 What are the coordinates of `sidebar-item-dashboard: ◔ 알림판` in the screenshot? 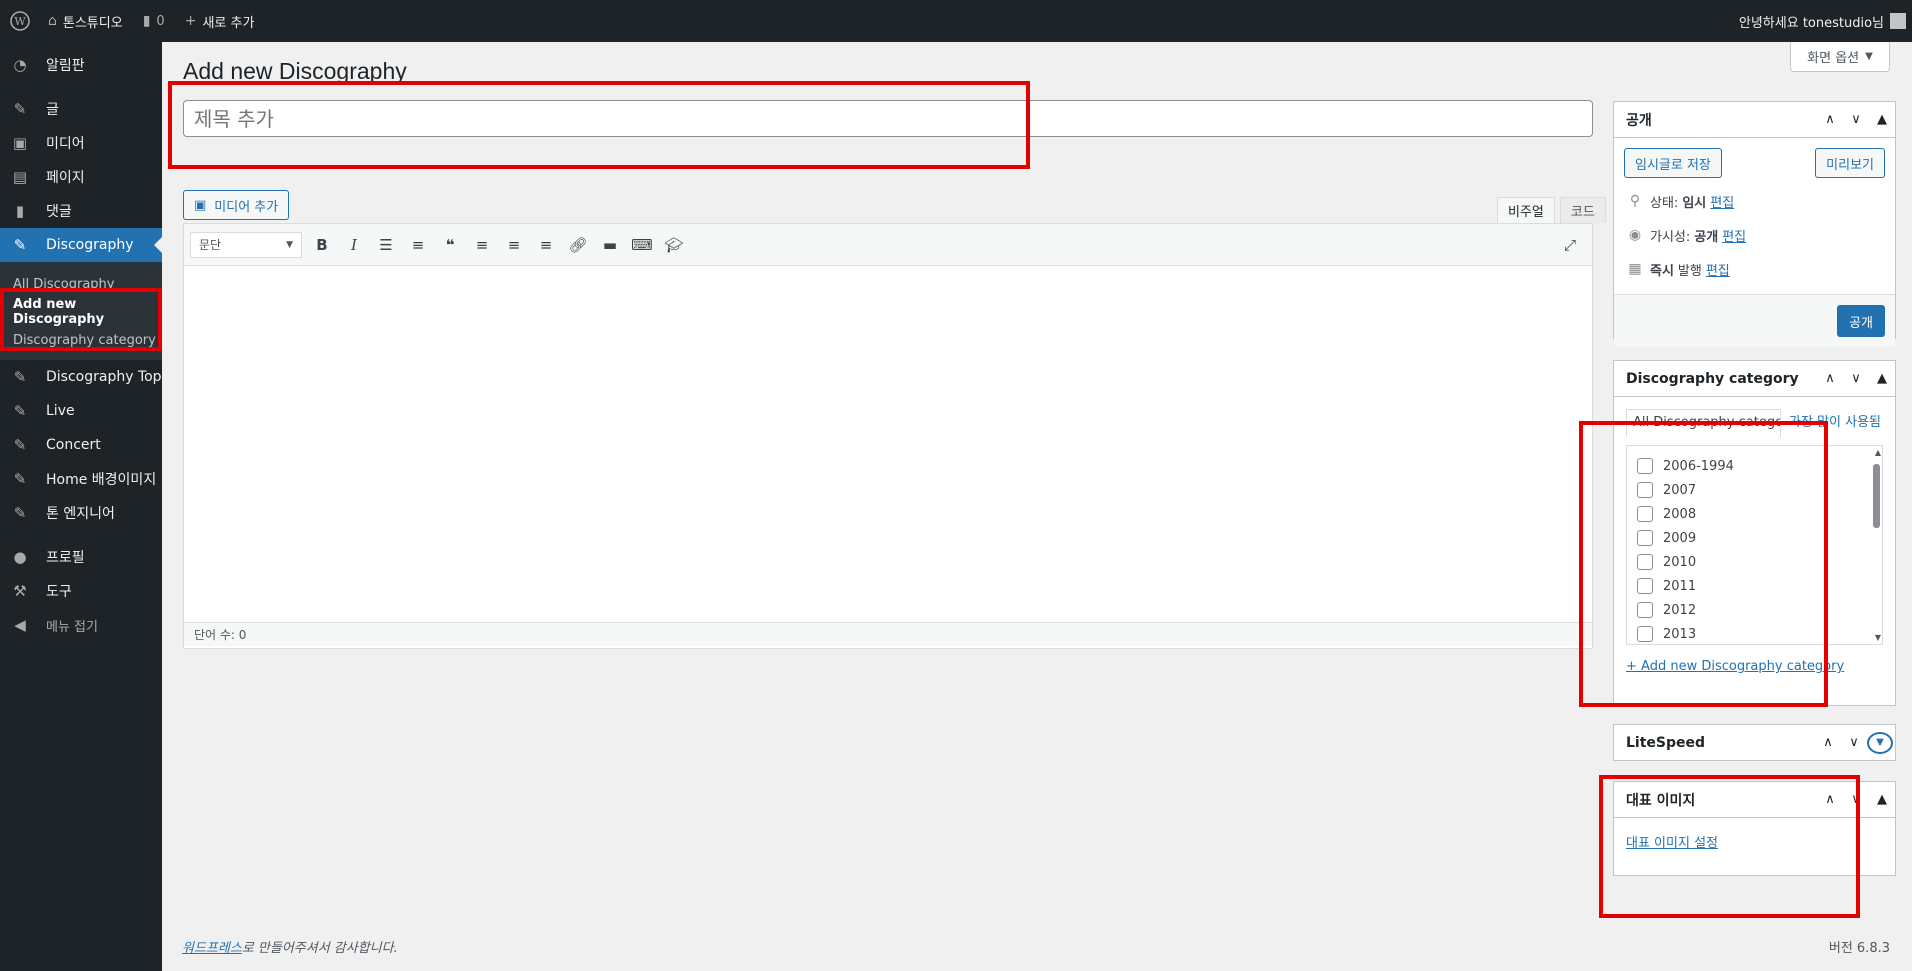 It's located at (81, 65).